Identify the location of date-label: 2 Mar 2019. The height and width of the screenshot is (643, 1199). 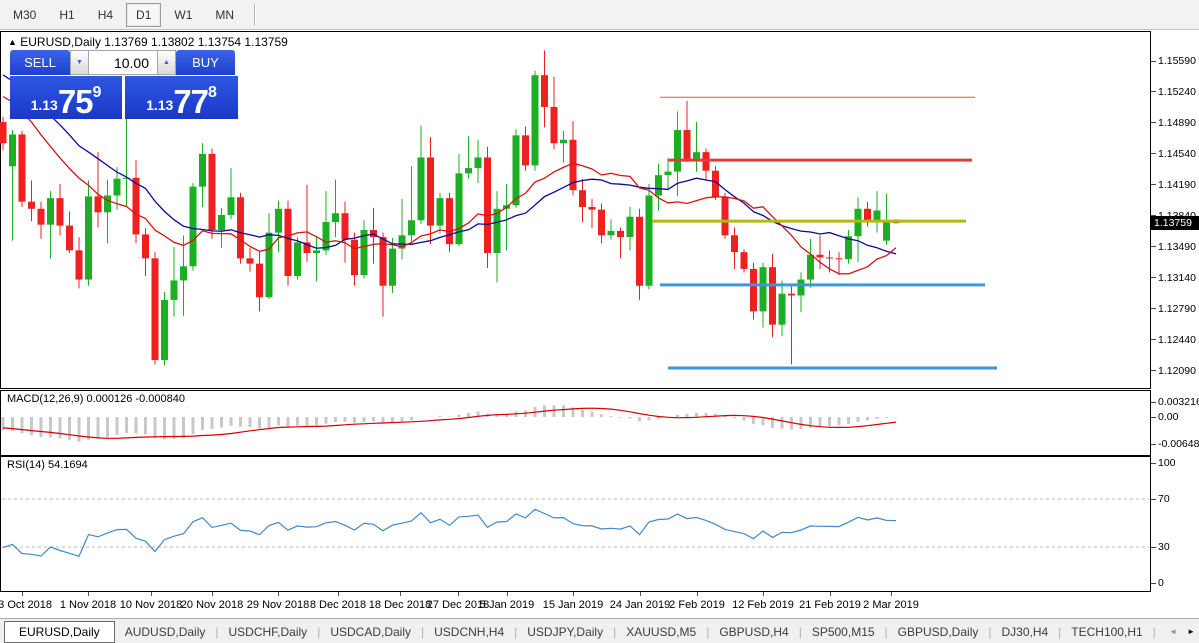
(891, 605).